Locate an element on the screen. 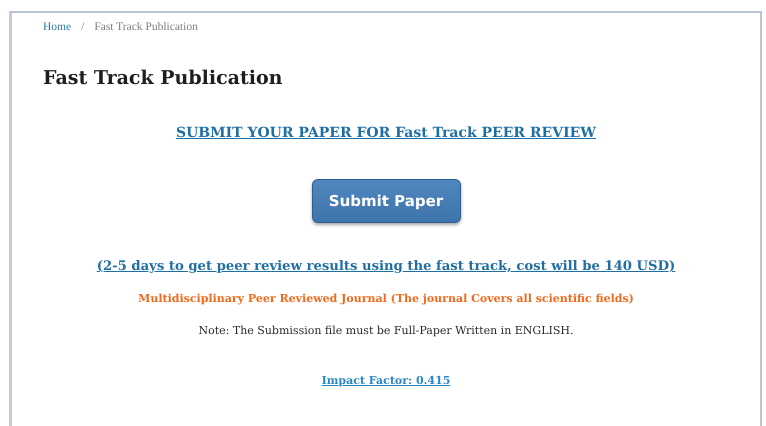 Image resolution: width=766 pixels, height=426 pixels. pricing-link: (2-5 days to get peer review results using the fast track, cost will be 140 USD) is located at coordinates (386, 266).